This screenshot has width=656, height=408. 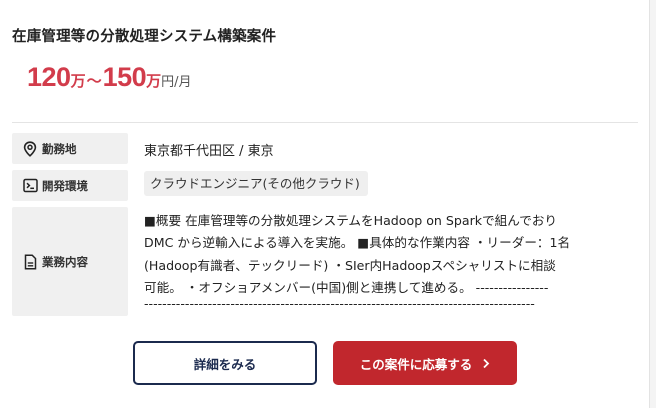 What do you see at coordinates (486, 363) in the screenshot?
I see `chevron-right-icon` at bounding box center [486, 363].